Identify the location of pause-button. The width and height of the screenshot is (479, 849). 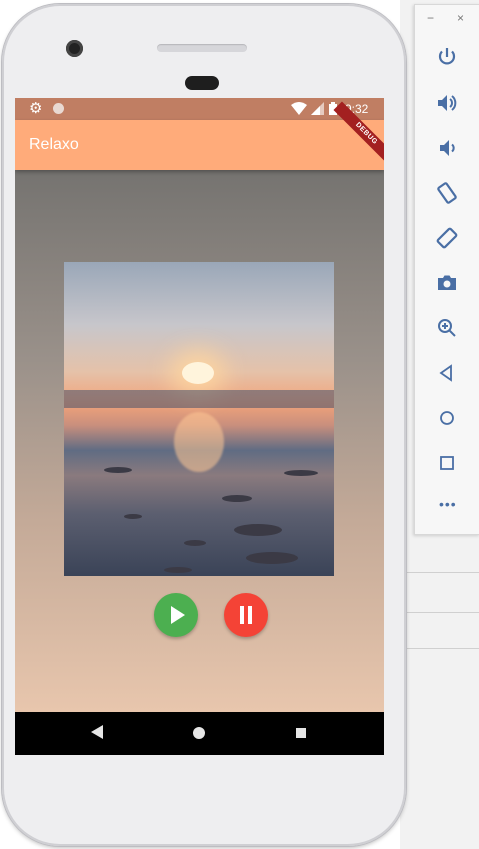
(246, 615).